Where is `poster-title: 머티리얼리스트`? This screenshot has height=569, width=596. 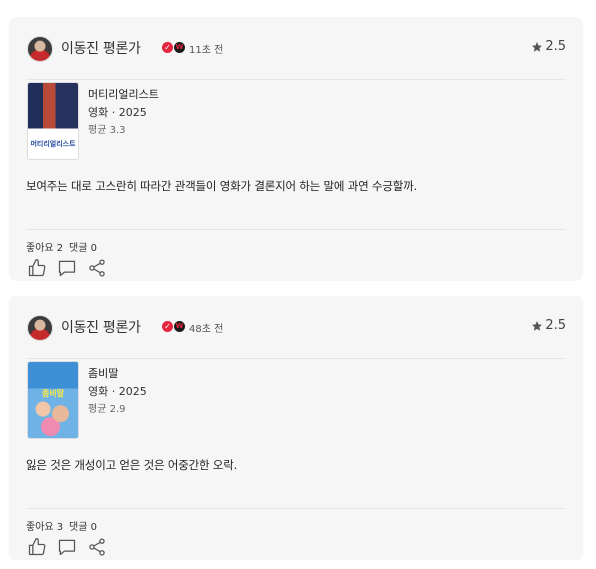 poster-title: 머티리얼리스트 is located at coordinates (53, 144).